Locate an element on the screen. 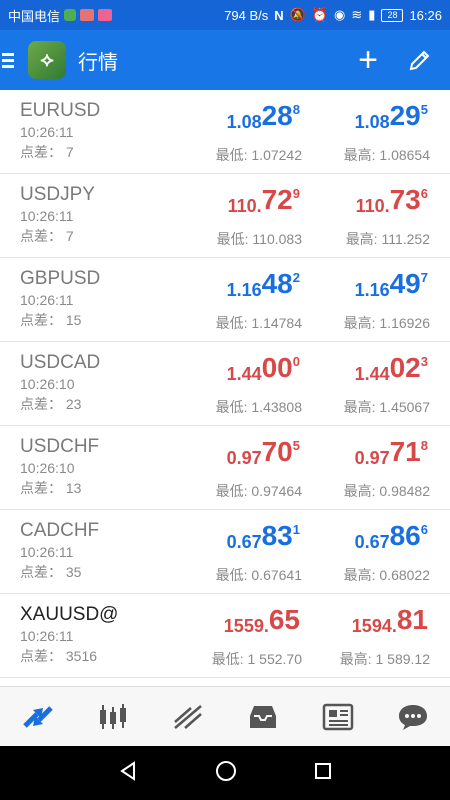  ask-price: 0.97 71 8 is located at coordinates (391, 452).